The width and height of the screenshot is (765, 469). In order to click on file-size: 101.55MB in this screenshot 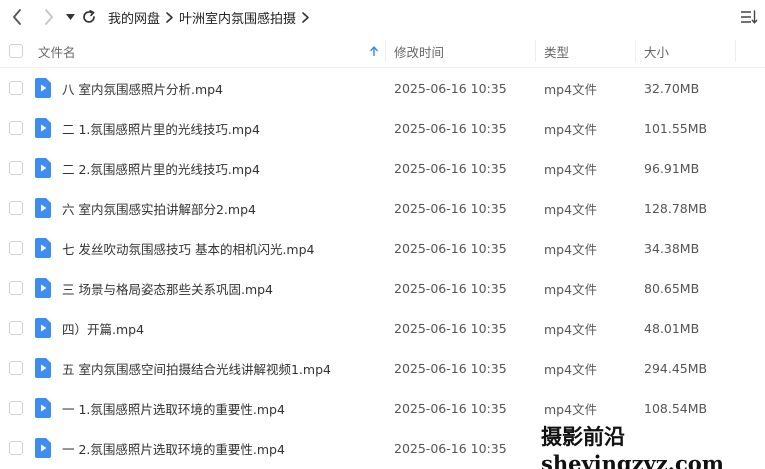, I will do `click(676, 128)`.